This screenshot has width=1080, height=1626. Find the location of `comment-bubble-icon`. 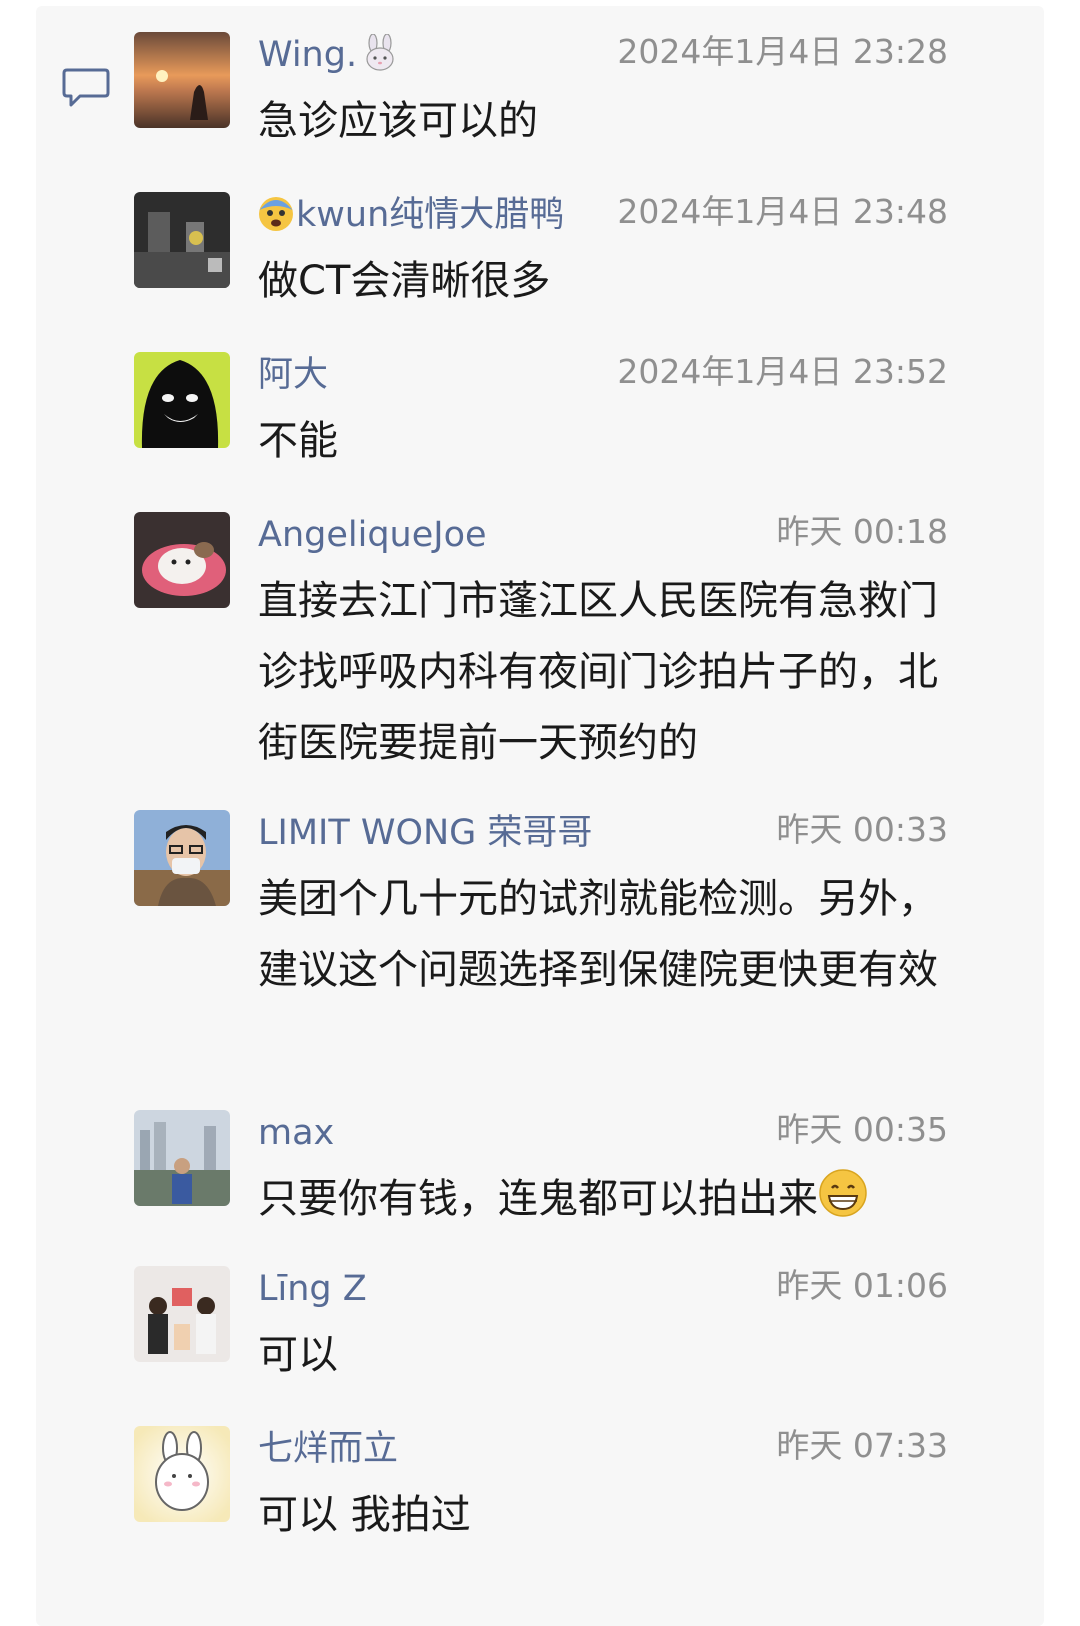

comment-bubble-icon is located at coordinates (86, 88).